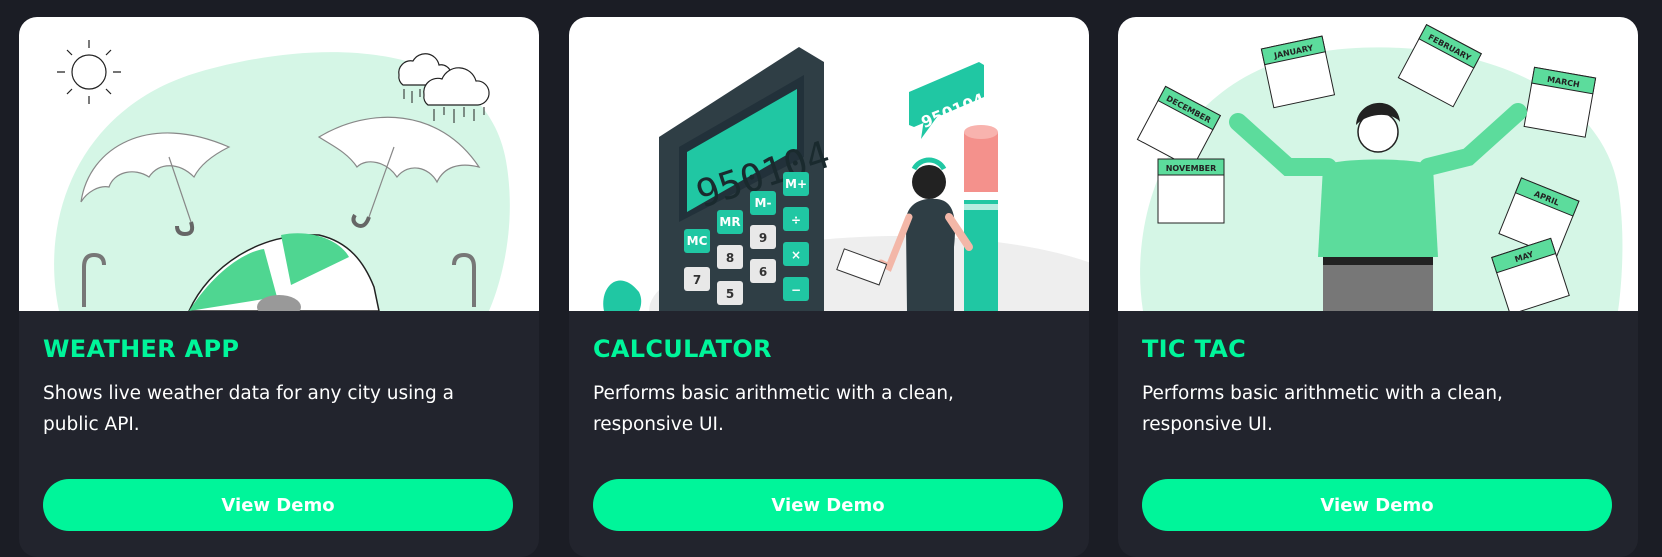  Describe the element at coordinates (697, 280) in the screenshot. I see `svg-text: 7` at that location.